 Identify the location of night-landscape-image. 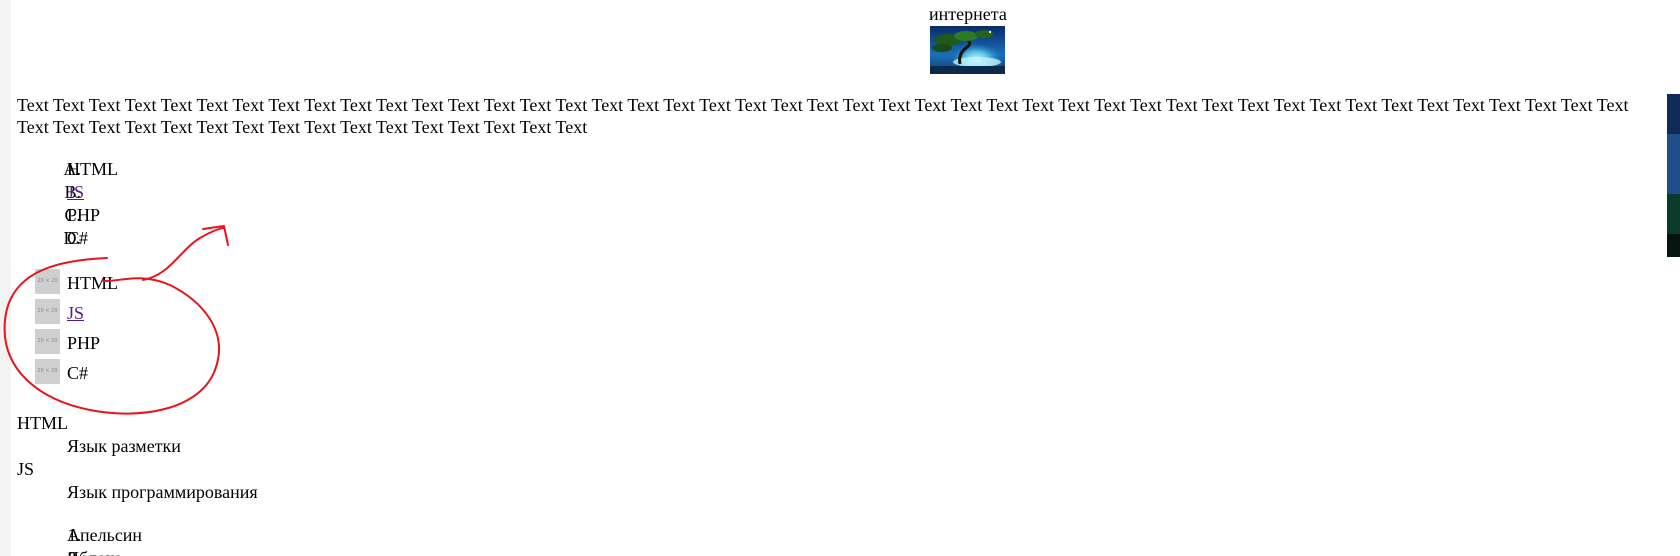
(1673, 175).